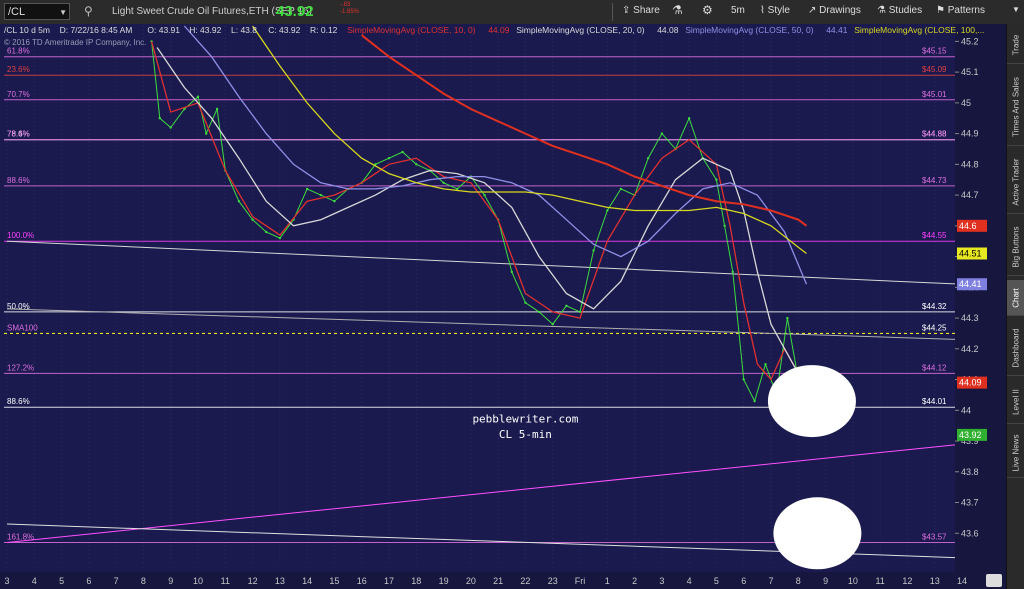 This screenshot has width=1024, height=589. What do you see at coordinates (345, 5) in the screenshot?
I see `net-change: -.83` at bounding box center [345, 5].